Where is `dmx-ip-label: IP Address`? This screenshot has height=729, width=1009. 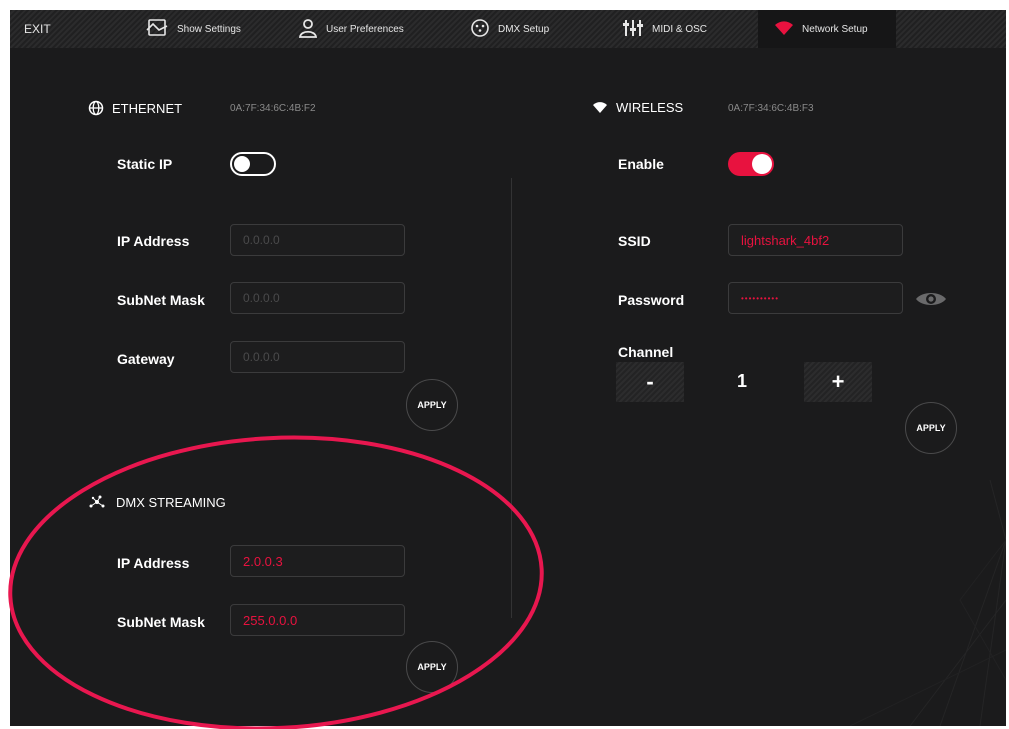
dmx-ip-label: IP Address is located at coordinates (153, 563).